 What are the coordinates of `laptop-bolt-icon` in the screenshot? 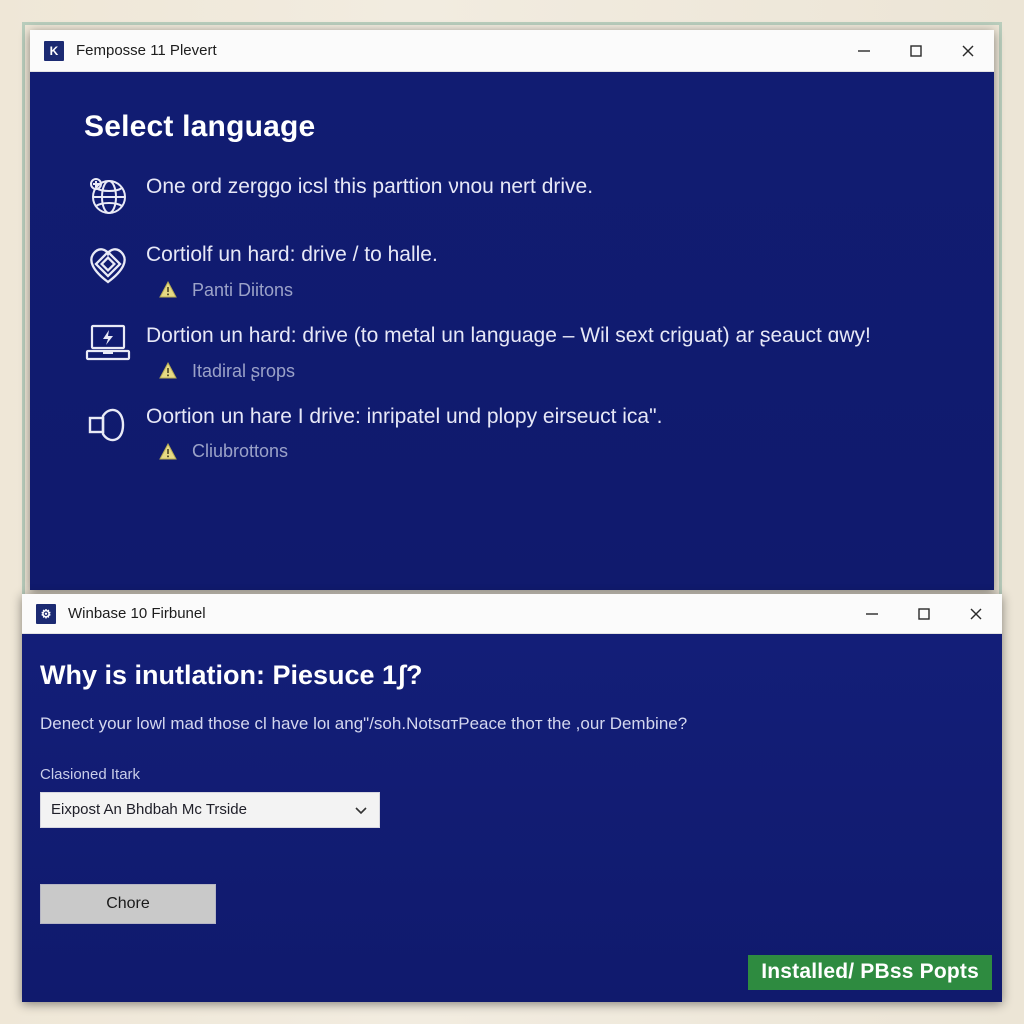 It's located at (108, 343).